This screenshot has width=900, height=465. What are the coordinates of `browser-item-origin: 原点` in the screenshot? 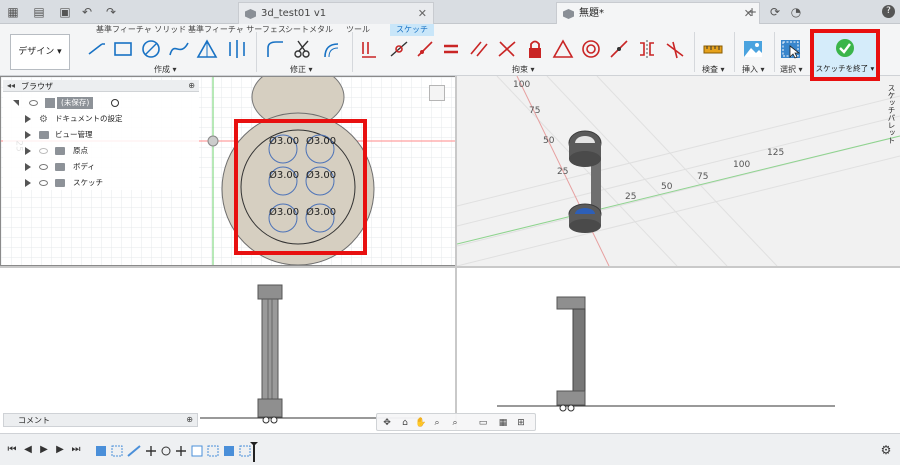 It's located at (112, 151).